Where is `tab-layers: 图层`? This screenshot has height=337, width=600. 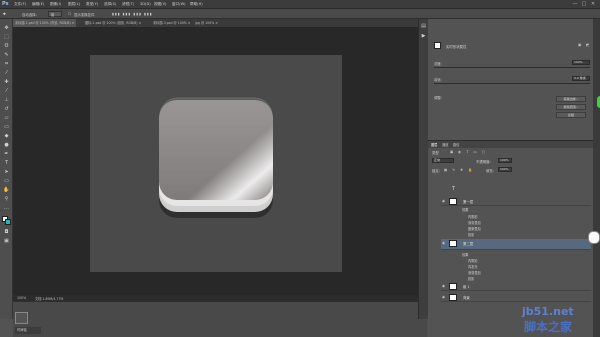
tab-layers: 图层 is located at coordinates (434, 144).